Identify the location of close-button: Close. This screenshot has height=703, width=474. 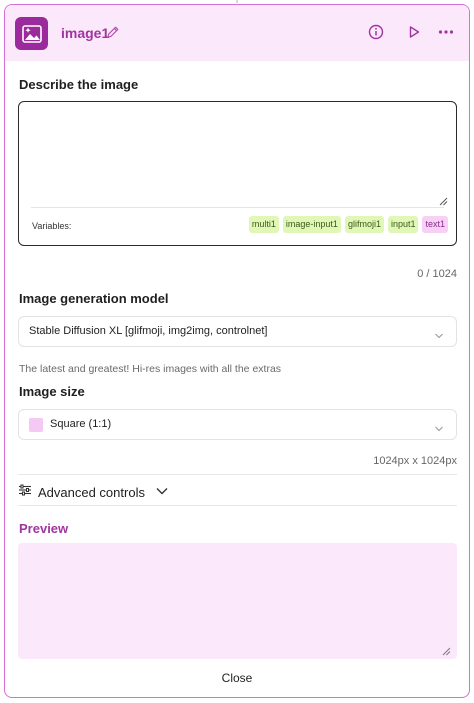
(237, 678).